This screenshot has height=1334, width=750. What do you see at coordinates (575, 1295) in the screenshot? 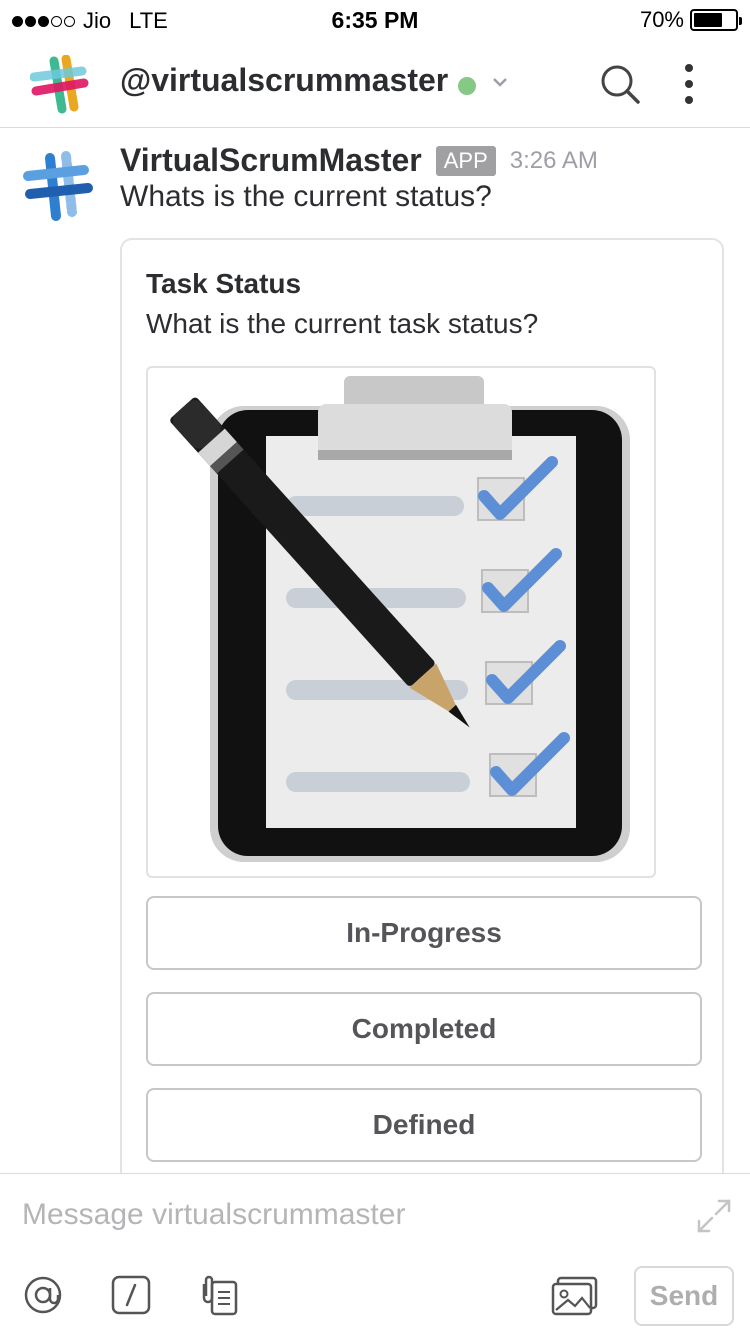
I see `image-icon` at bounding box center [575, 1295].